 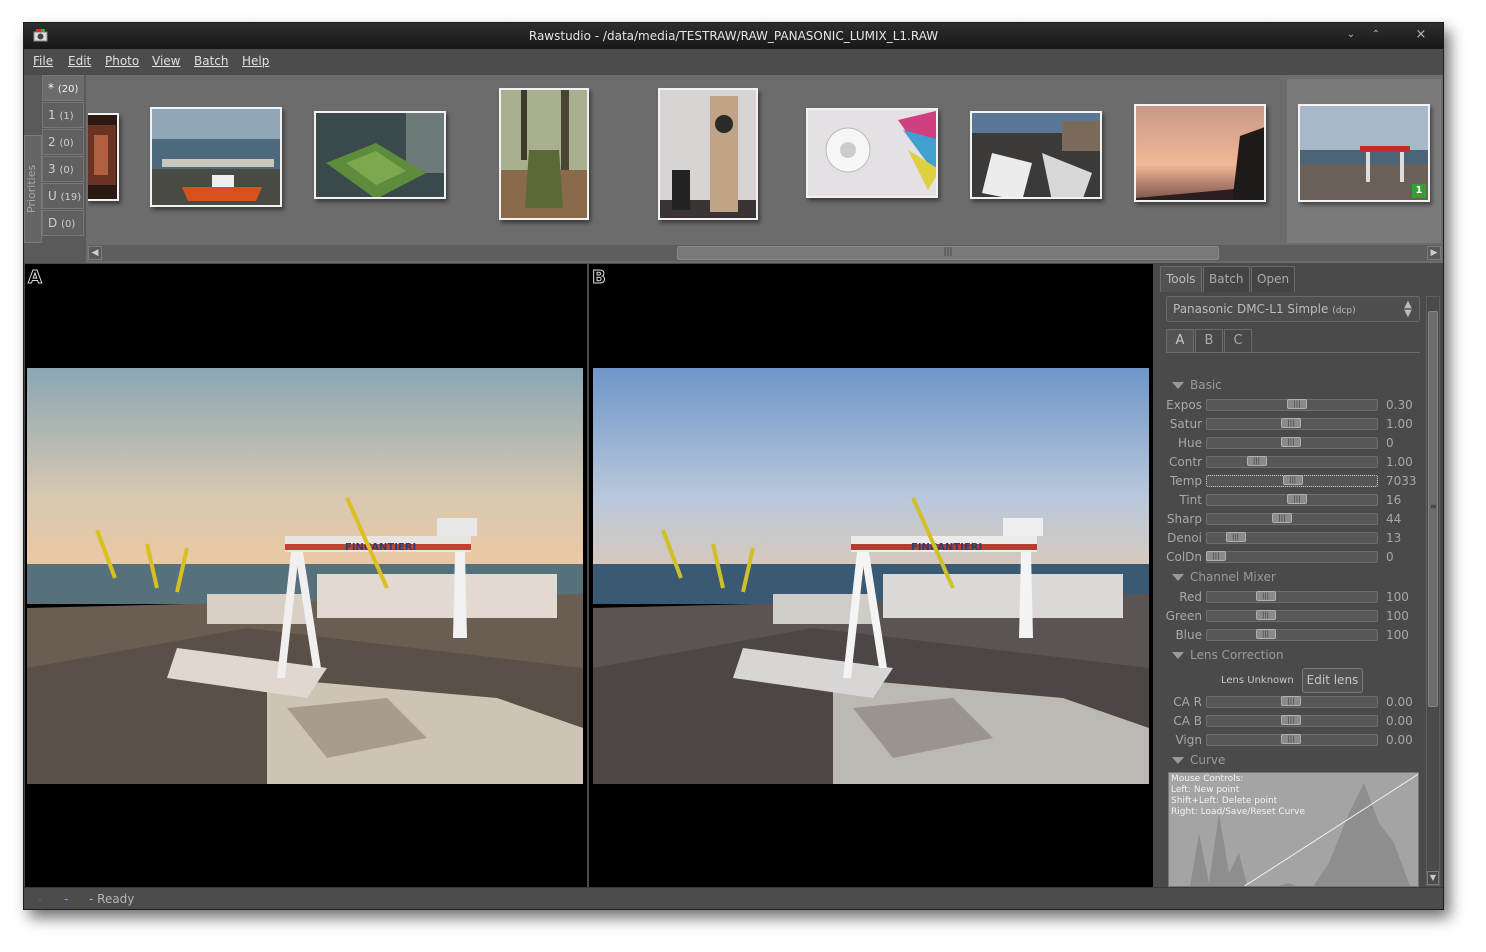 I want to click on profile-name: Panasonic DMC-L1 Simple, so click(x=1251, y=309).